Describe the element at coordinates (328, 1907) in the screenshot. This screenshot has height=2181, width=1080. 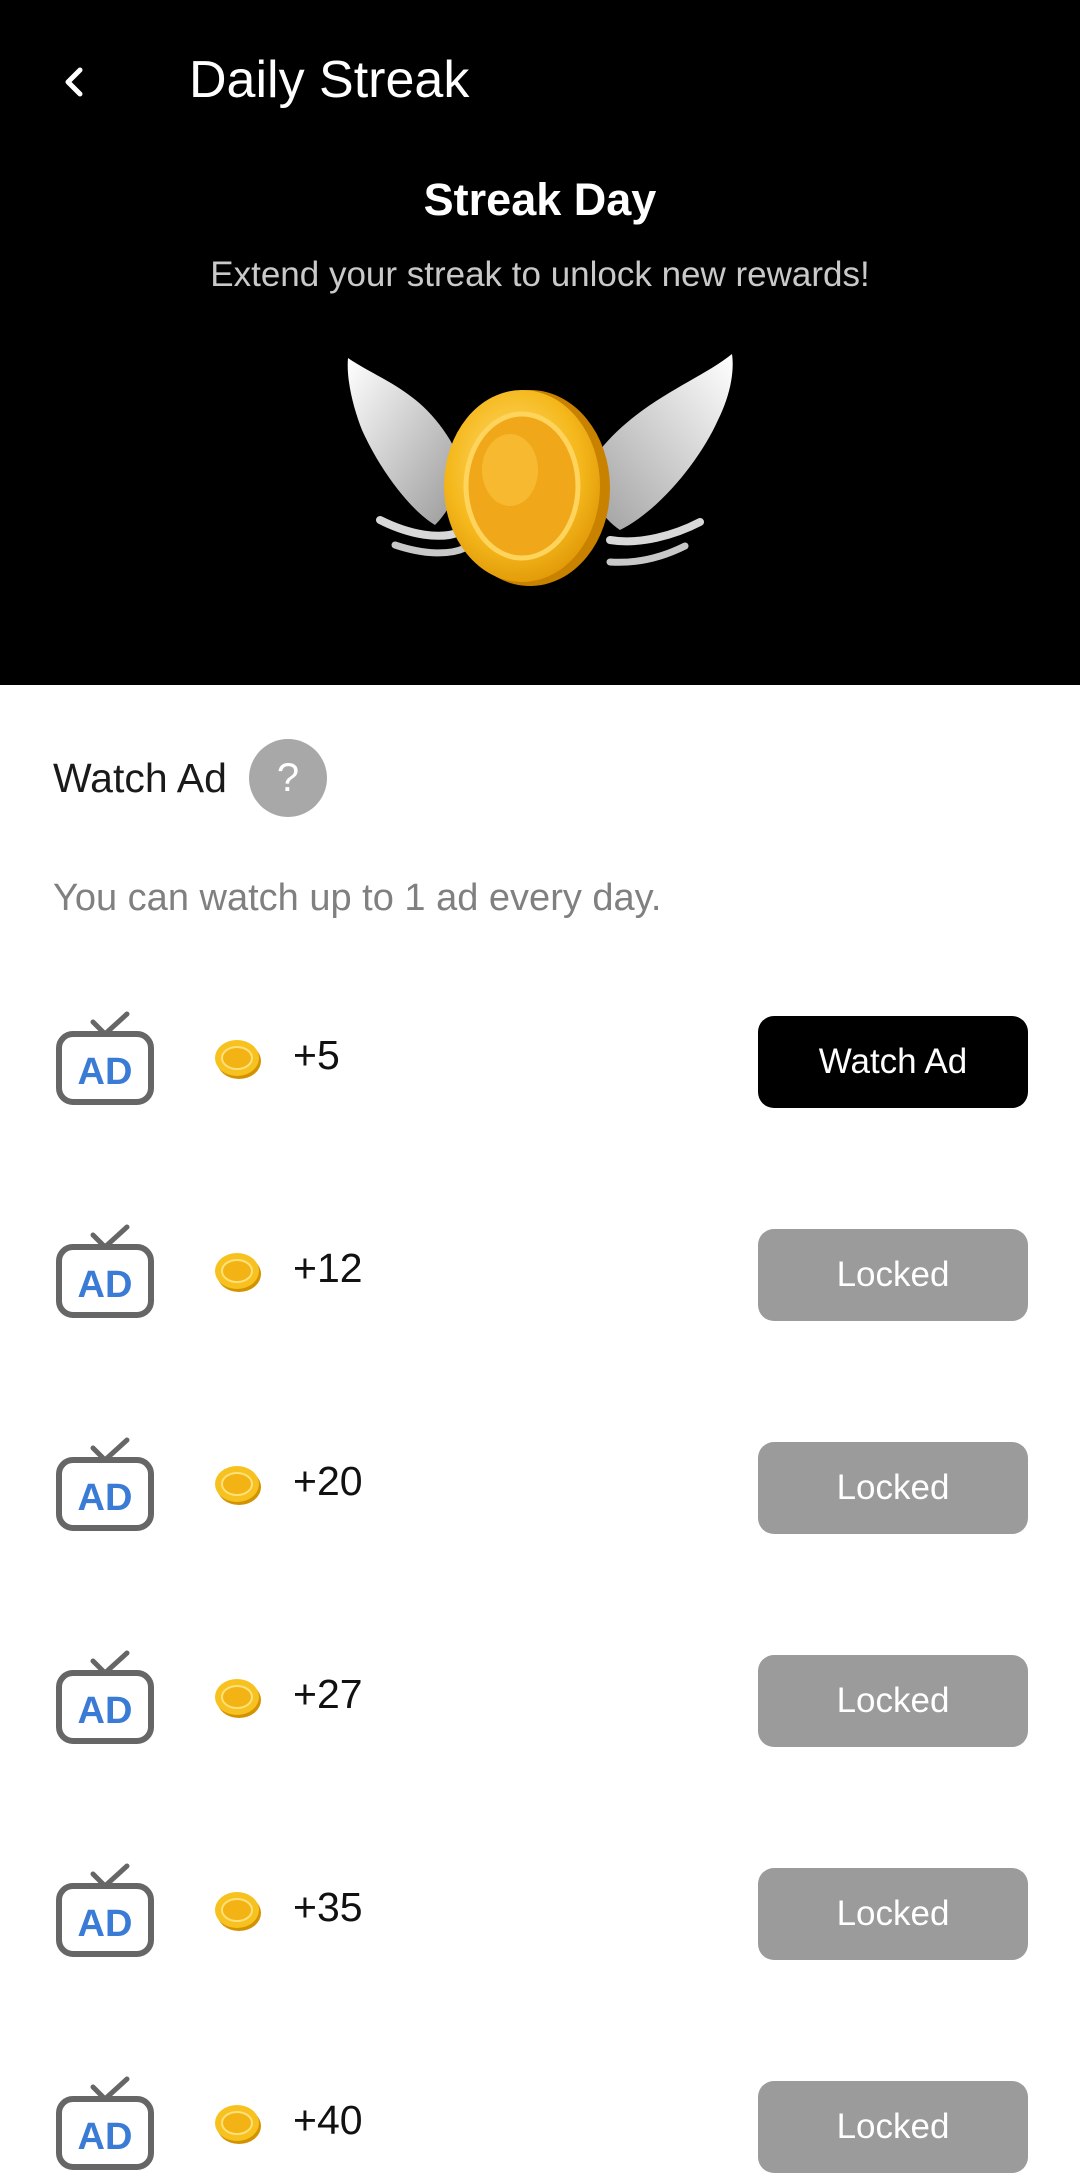
I see `reward-amount: +35` at that location.